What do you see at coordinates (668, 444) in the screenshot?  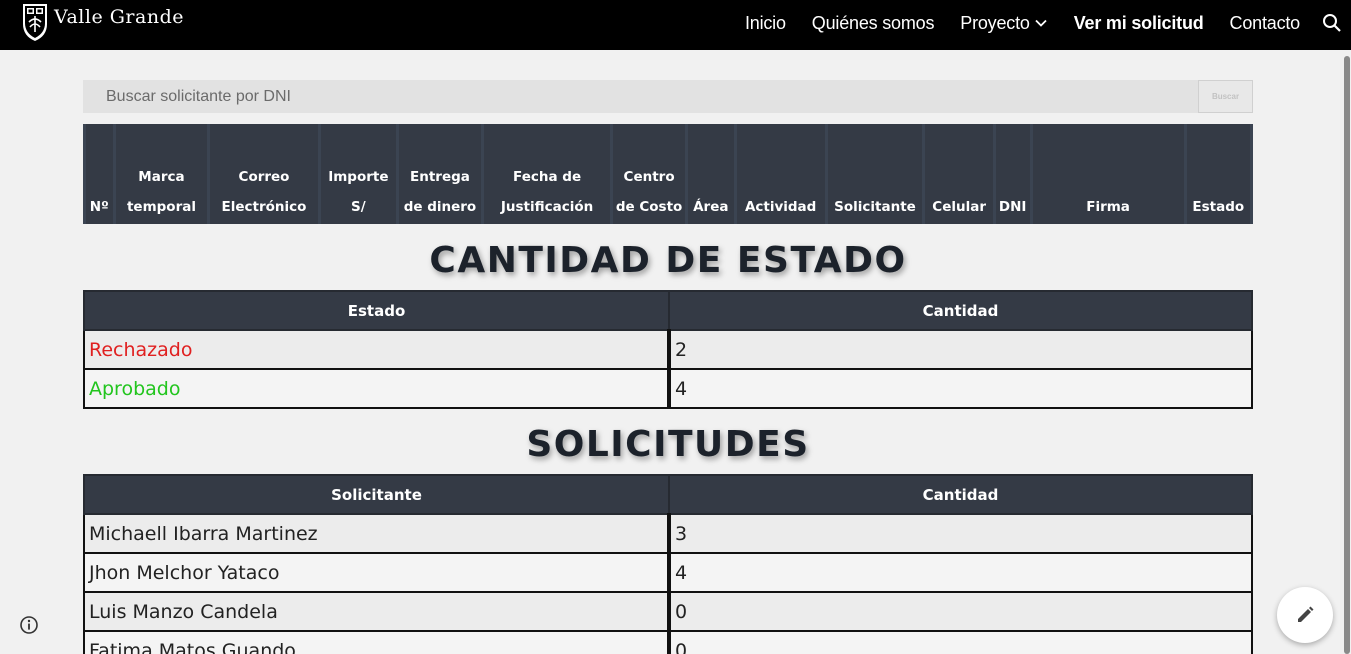 I see `solicitudes-section-title: SOLICITUDES` at bounding box center [668, 444].